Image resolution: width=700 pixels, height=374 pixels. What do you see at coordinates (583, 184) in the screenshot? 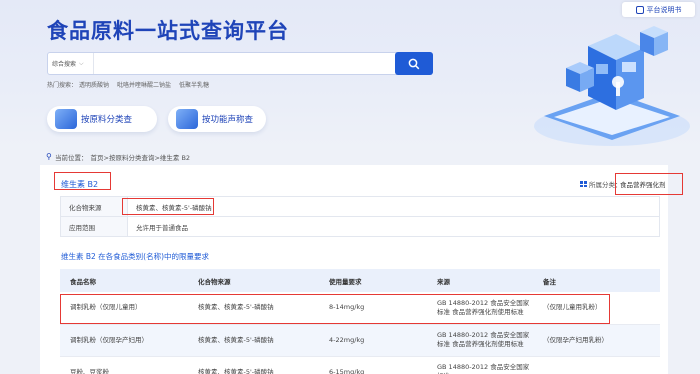
I see `grid-icon` at bounding box center [583, 184].